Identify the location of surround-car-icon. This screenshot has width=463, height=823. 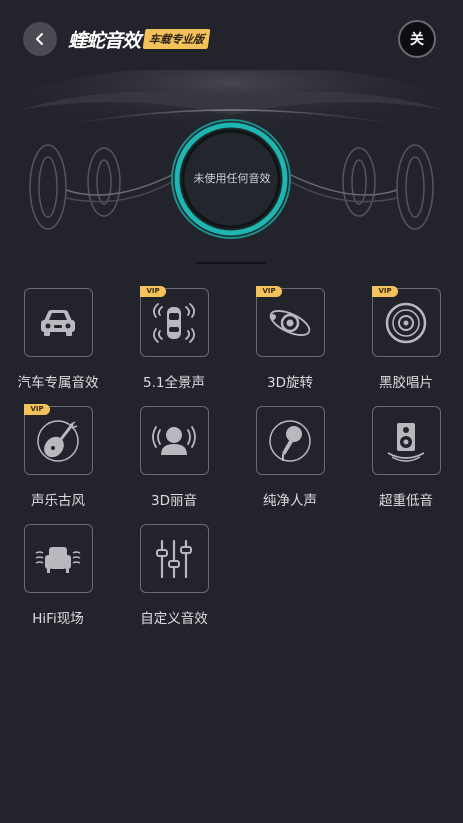
(174, 322).